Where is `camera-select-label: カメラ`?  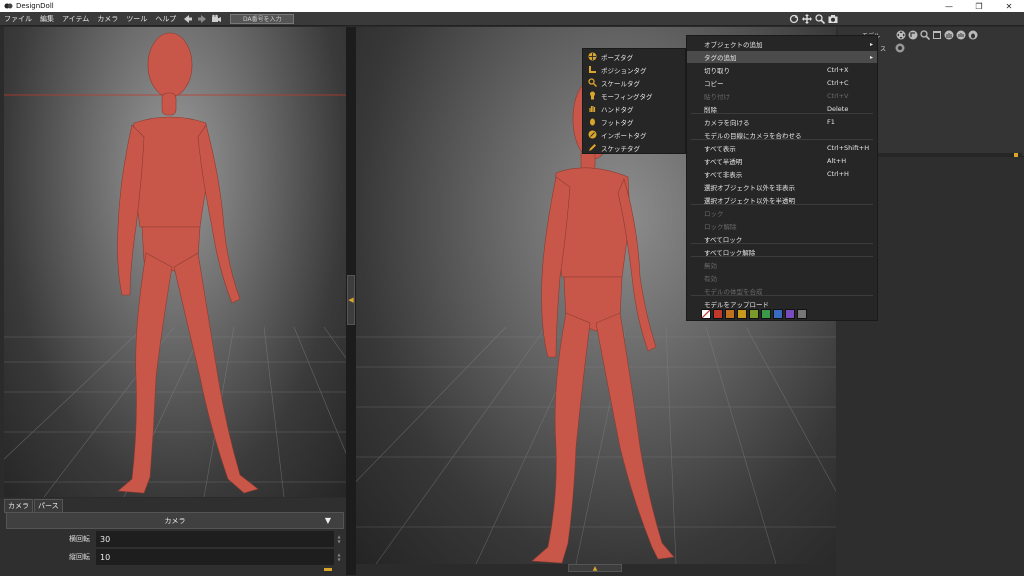 camera-select-label: カメラ is located at coordinates (175, 520).